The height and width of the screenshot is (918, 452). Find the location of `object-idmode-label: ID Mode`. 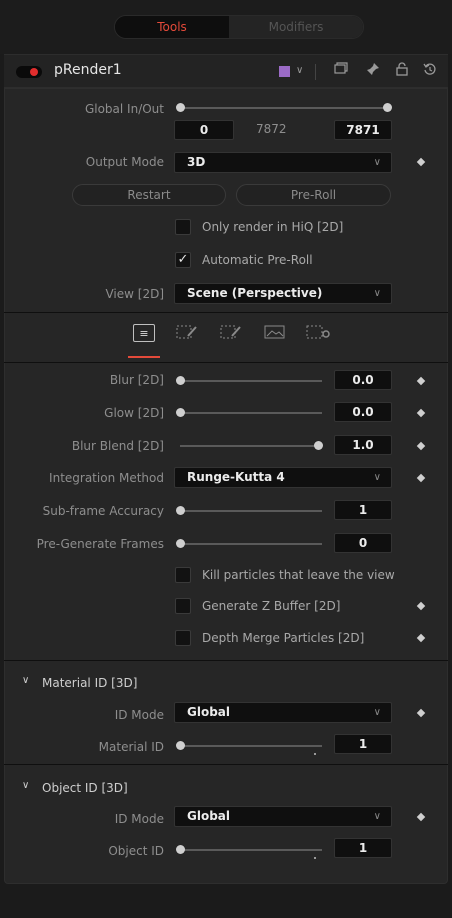

object-idmode-label: ID Mode is located at coordinates (139, 819).